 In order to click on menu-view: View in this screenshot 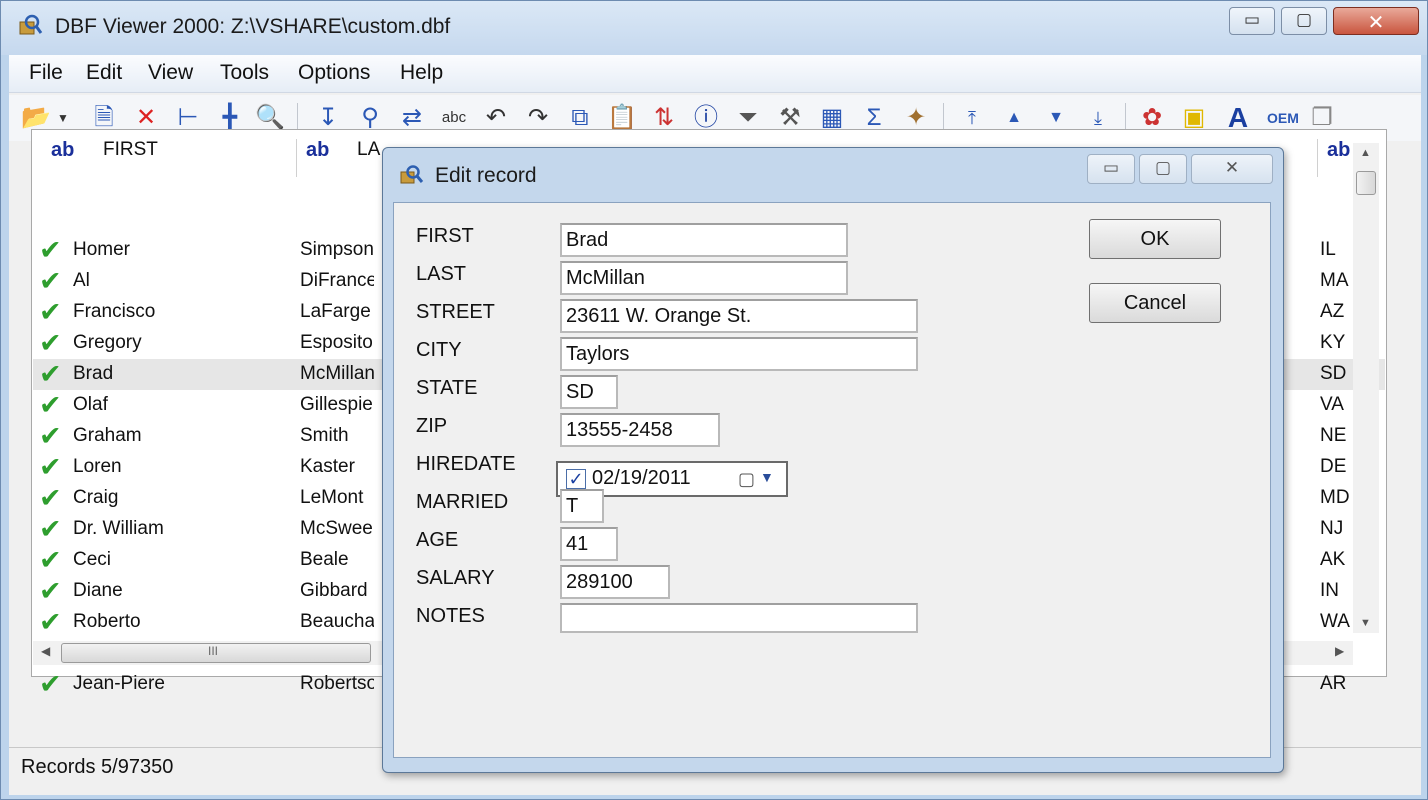, I will do `click(170, 73)`.